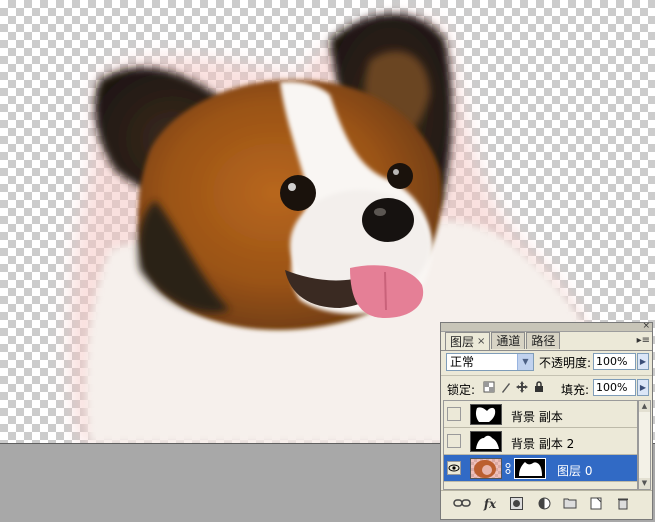  Describe the element at coordinates (644, 406) in the screenshot. I see `scroll-up-icon: ▲` at that location.